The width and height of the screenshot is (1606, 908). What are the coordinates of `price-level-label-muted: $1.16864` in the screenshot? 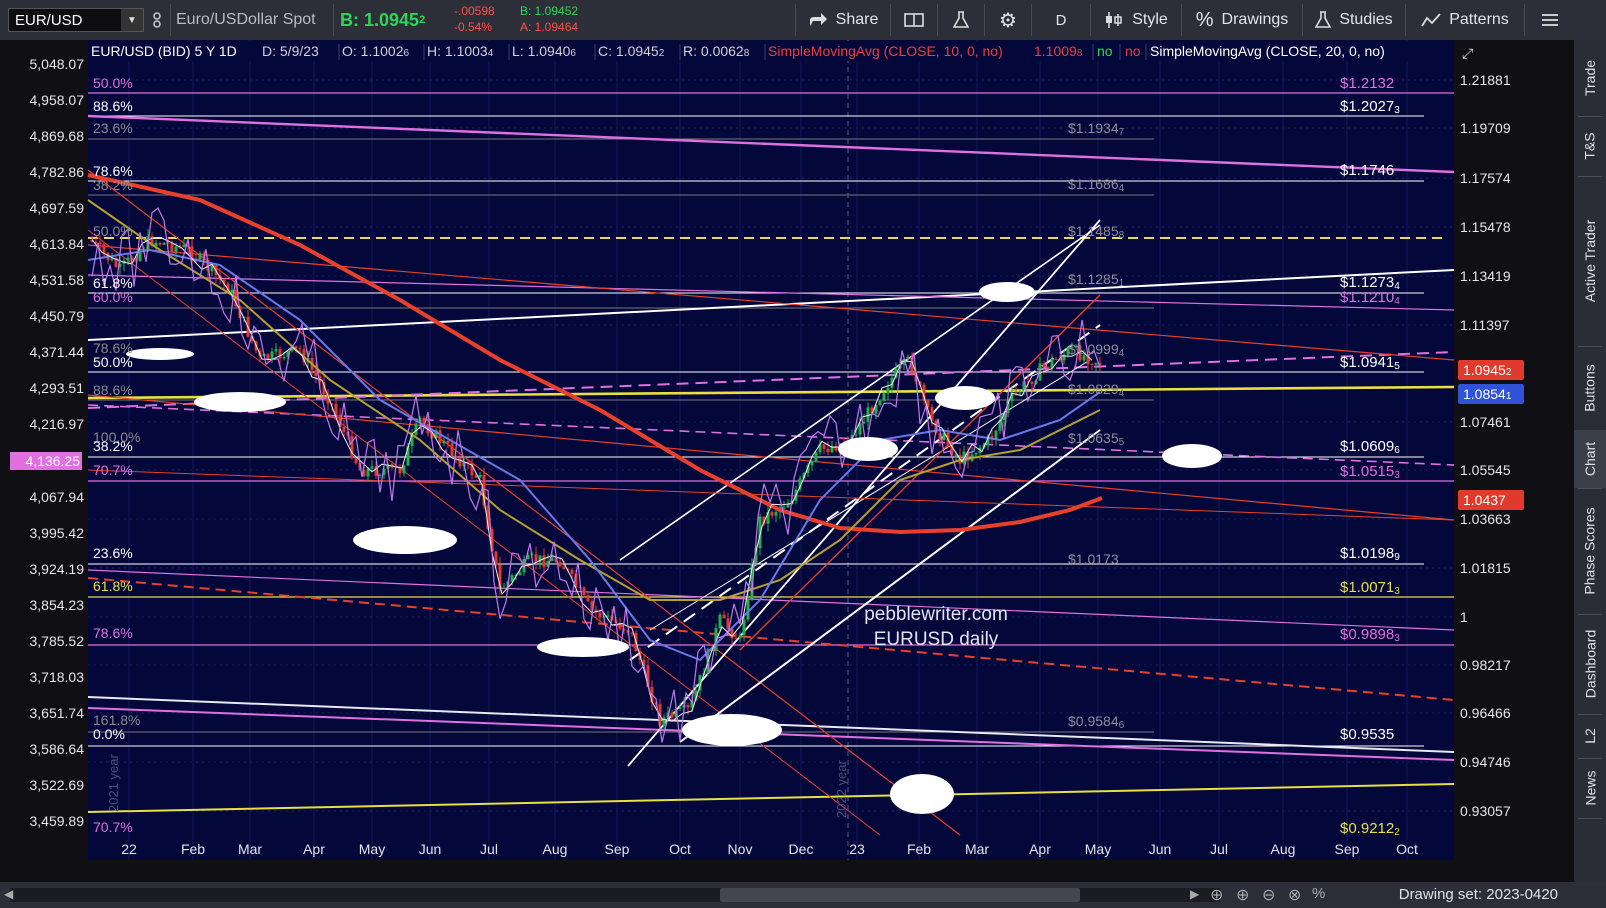 It's located at (1096, 185).